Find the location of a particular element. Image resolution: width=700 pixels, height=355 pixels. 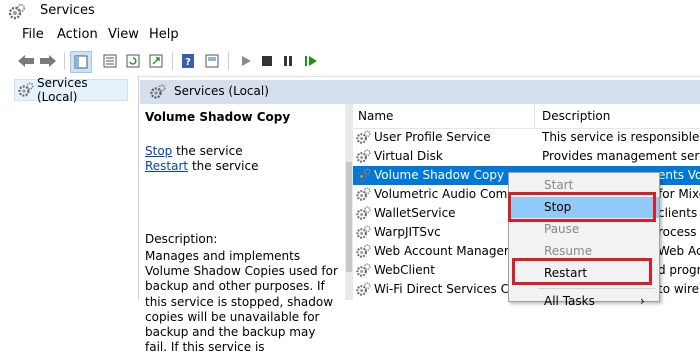

sort-arrow-icon: ^ is located at coordinates (443, 107).